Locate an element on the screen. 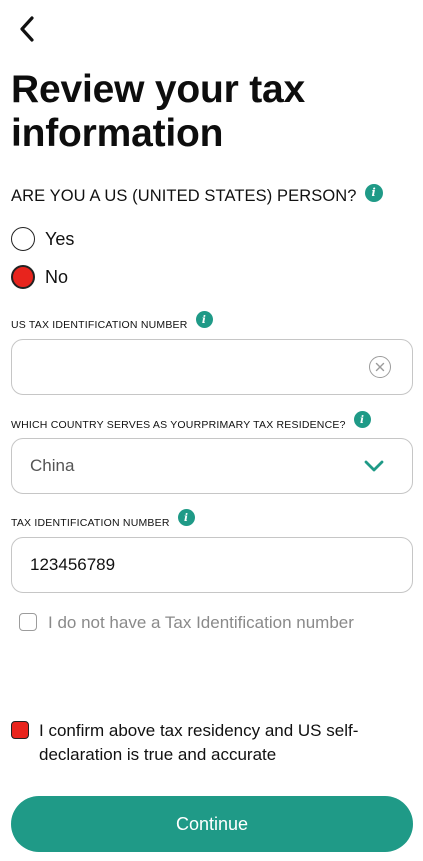 This screenshot has width=423, height=861. chevron-down-icon is located at coordinates (374, 466).